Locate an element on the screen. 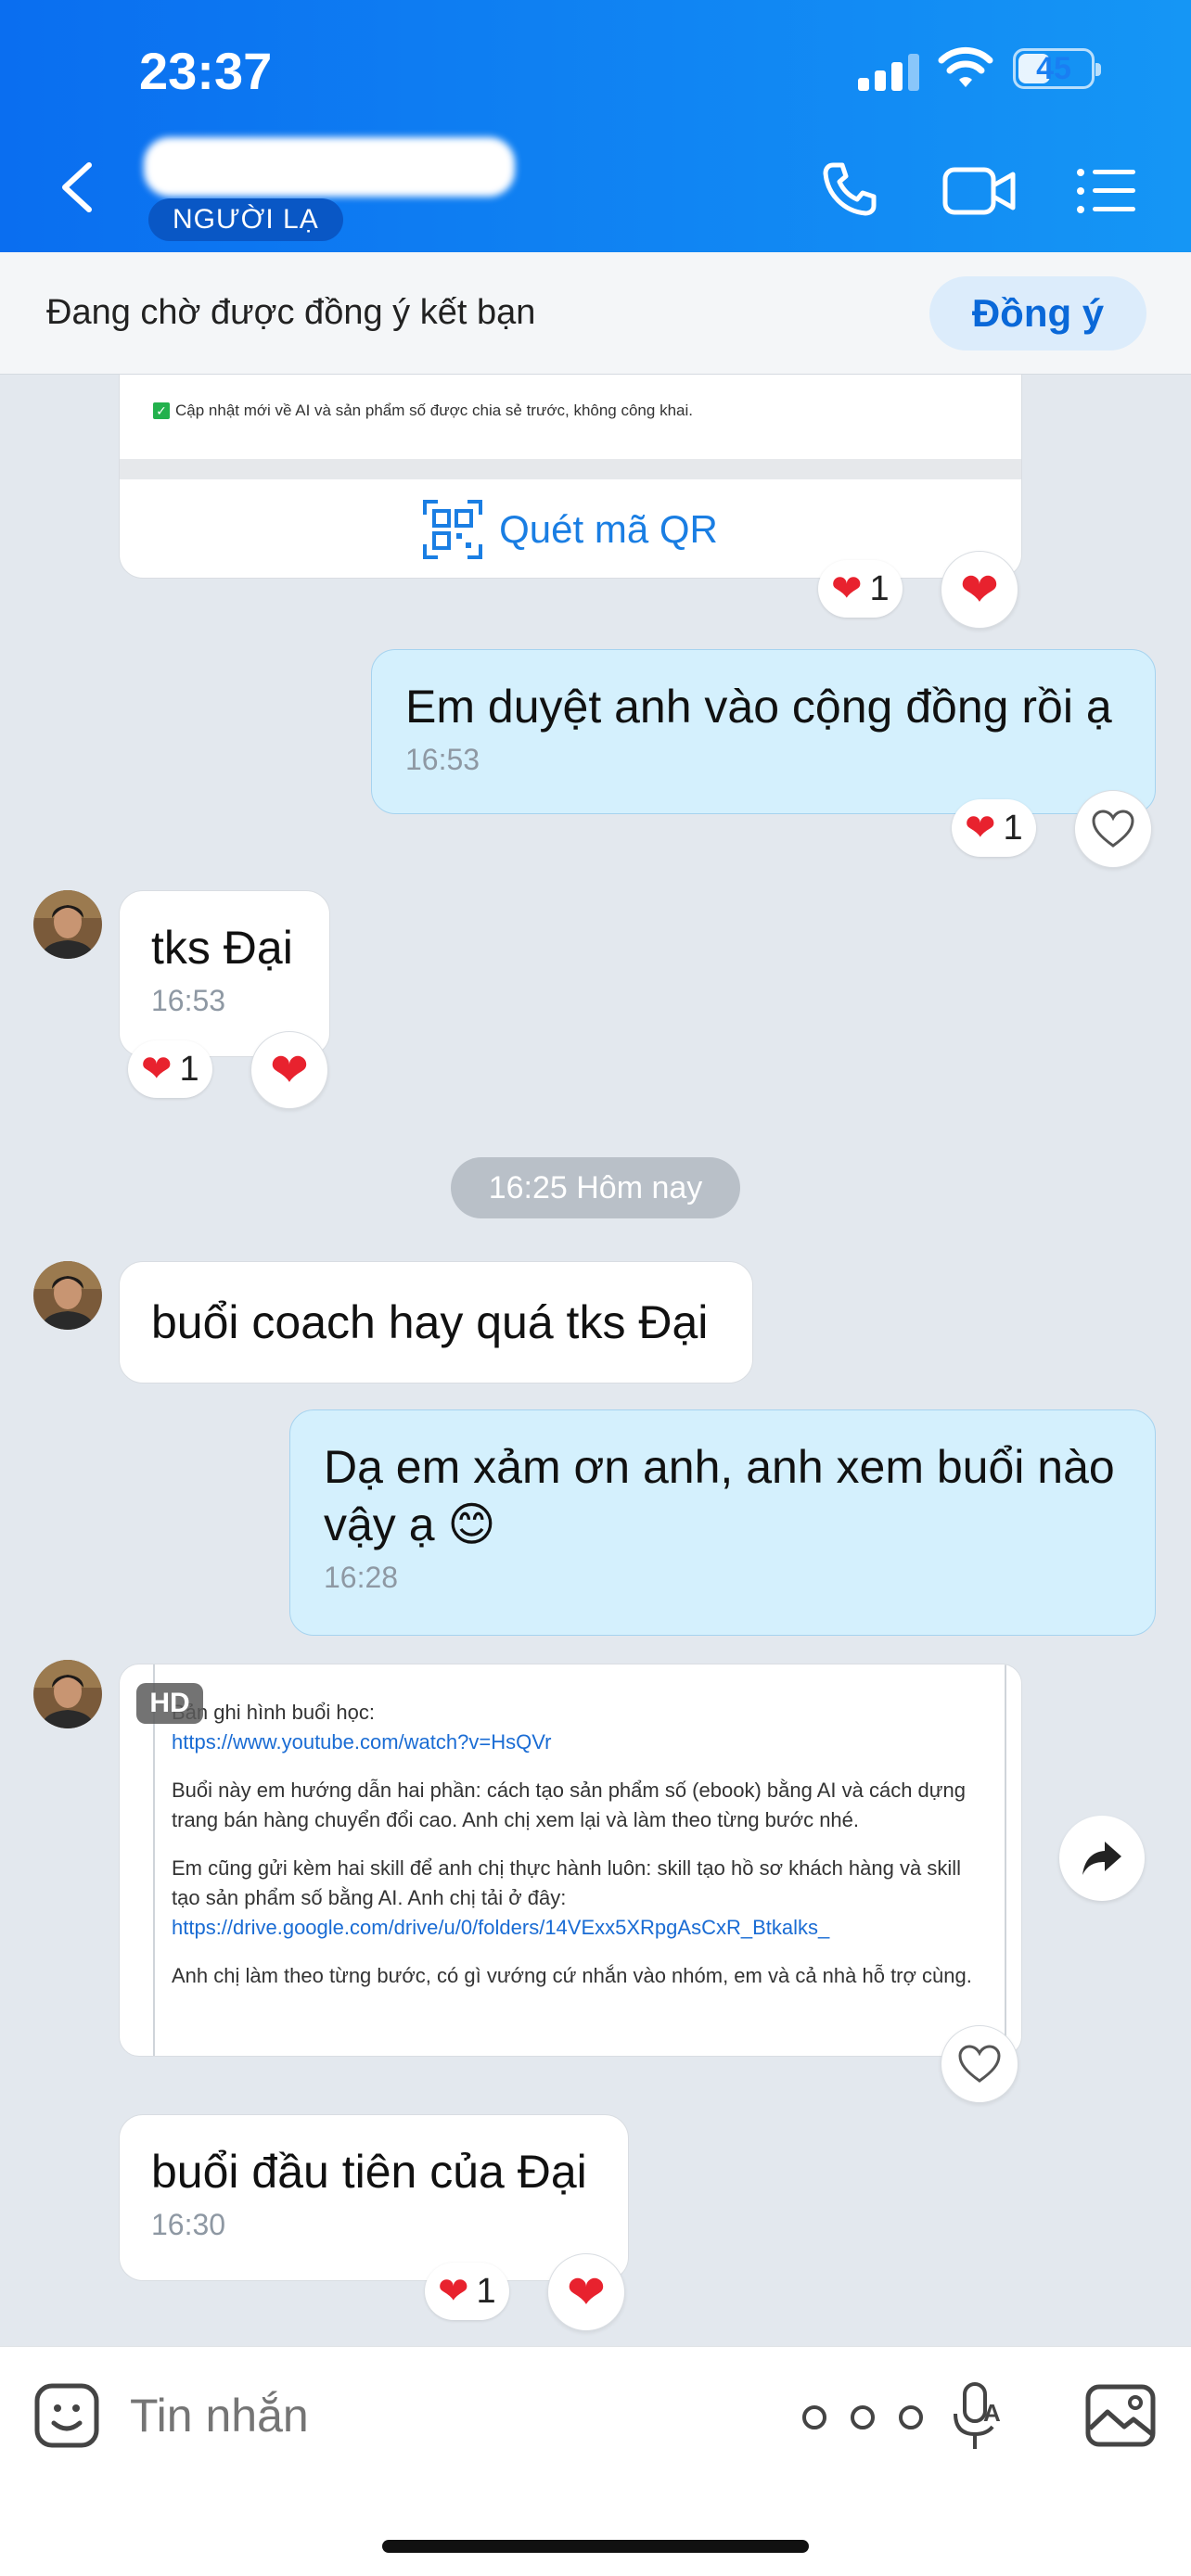 This screenshot has height=2576, width=1191. share-arrow-icon is located at coordinates (1101, 1859).